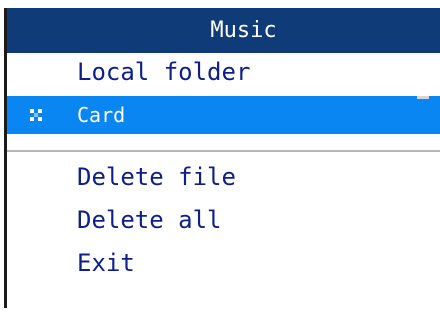 The width and height of the screenshot is (440, 315). Describe the element at coordinates (149, 220) in the screenshot. I see `menu-item-label: Delete all` at that location.